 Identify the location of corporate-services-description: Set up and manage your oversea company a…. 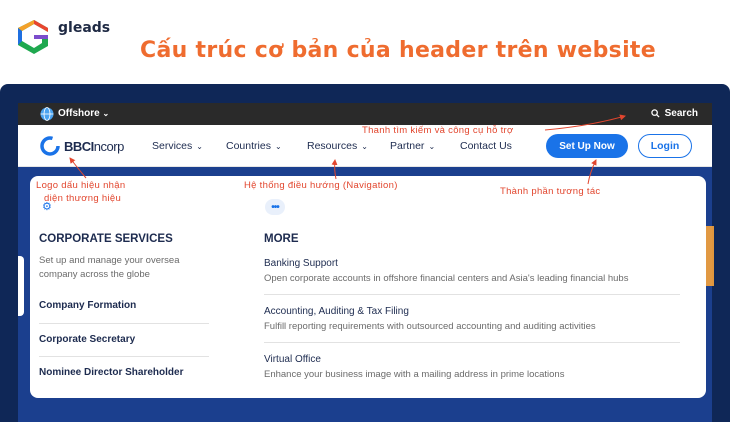
(109, 267).